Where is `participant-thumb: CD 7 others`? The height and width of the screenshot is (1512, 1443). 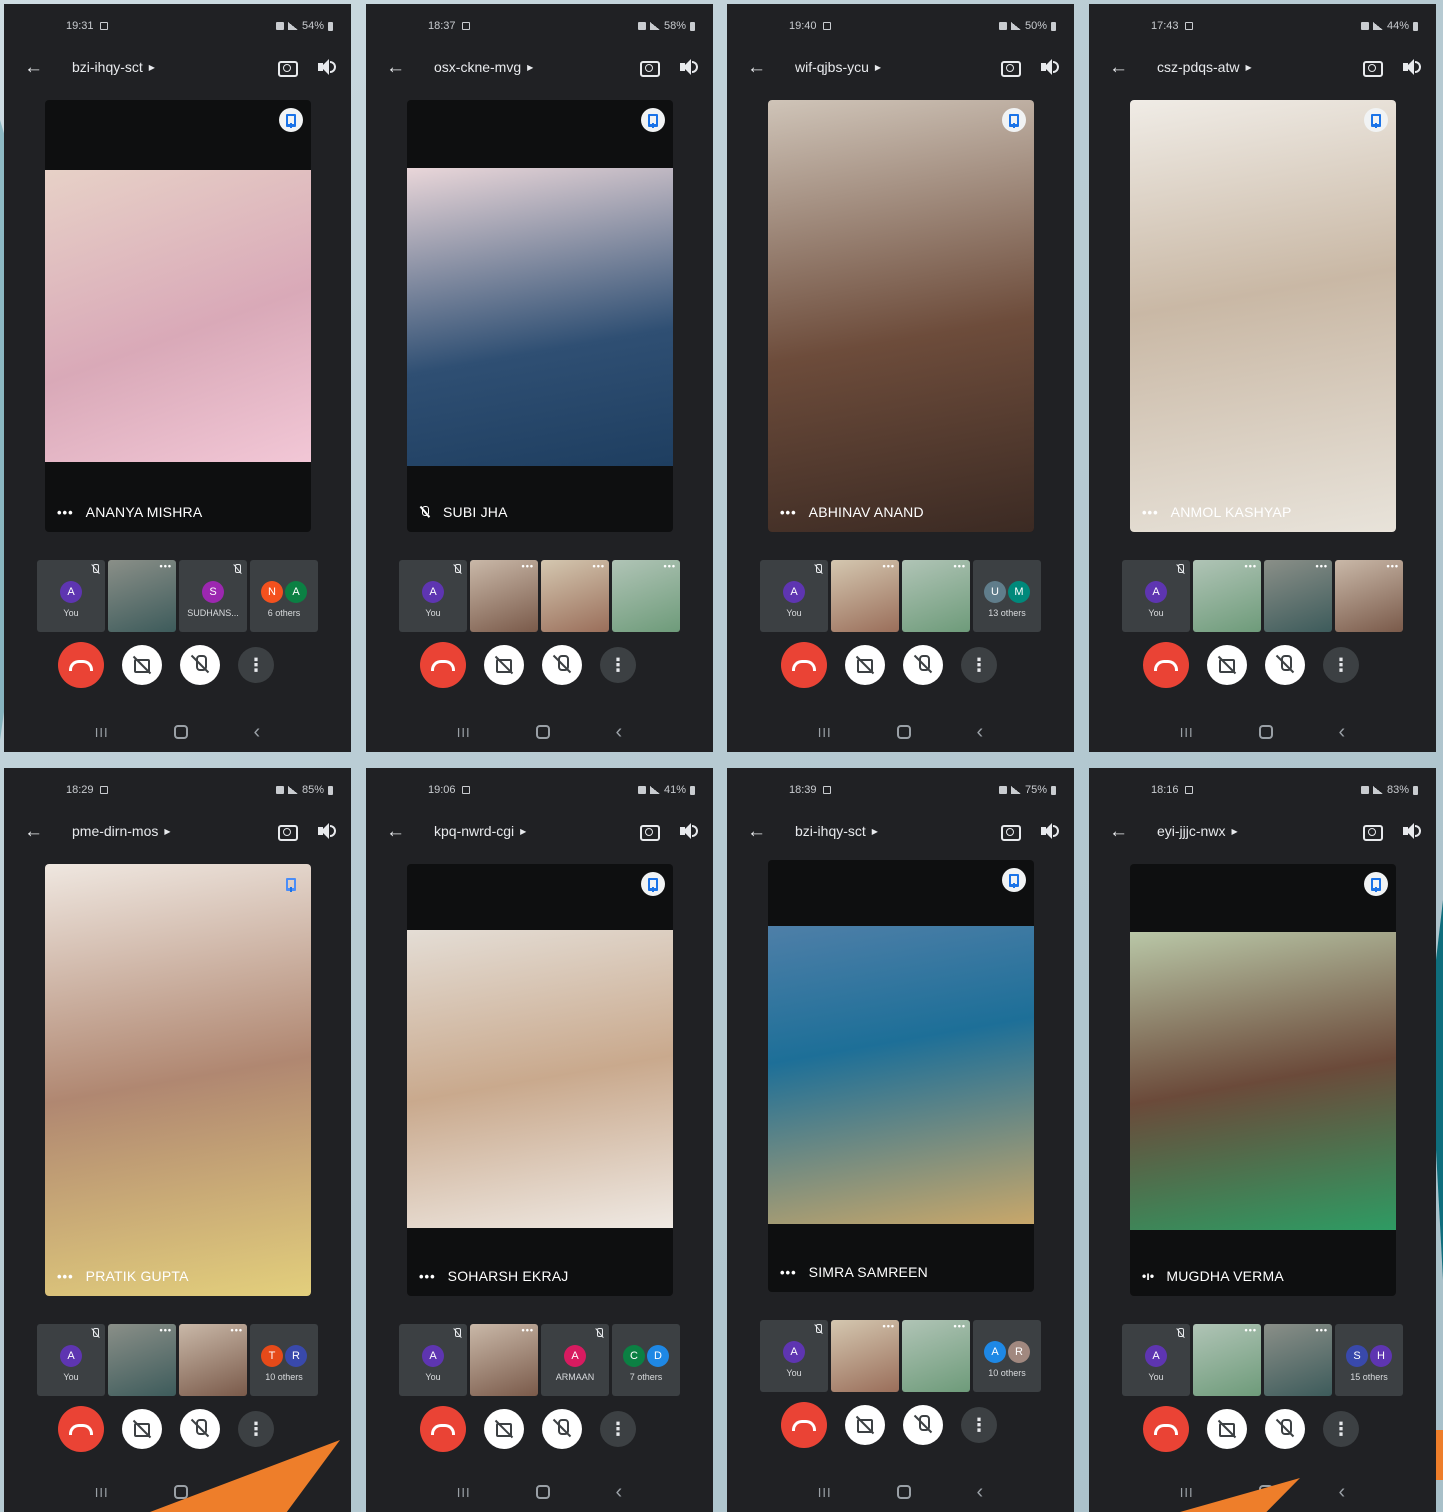
participant-thumb: CD 7 others is located at coordinates (646, 1360).